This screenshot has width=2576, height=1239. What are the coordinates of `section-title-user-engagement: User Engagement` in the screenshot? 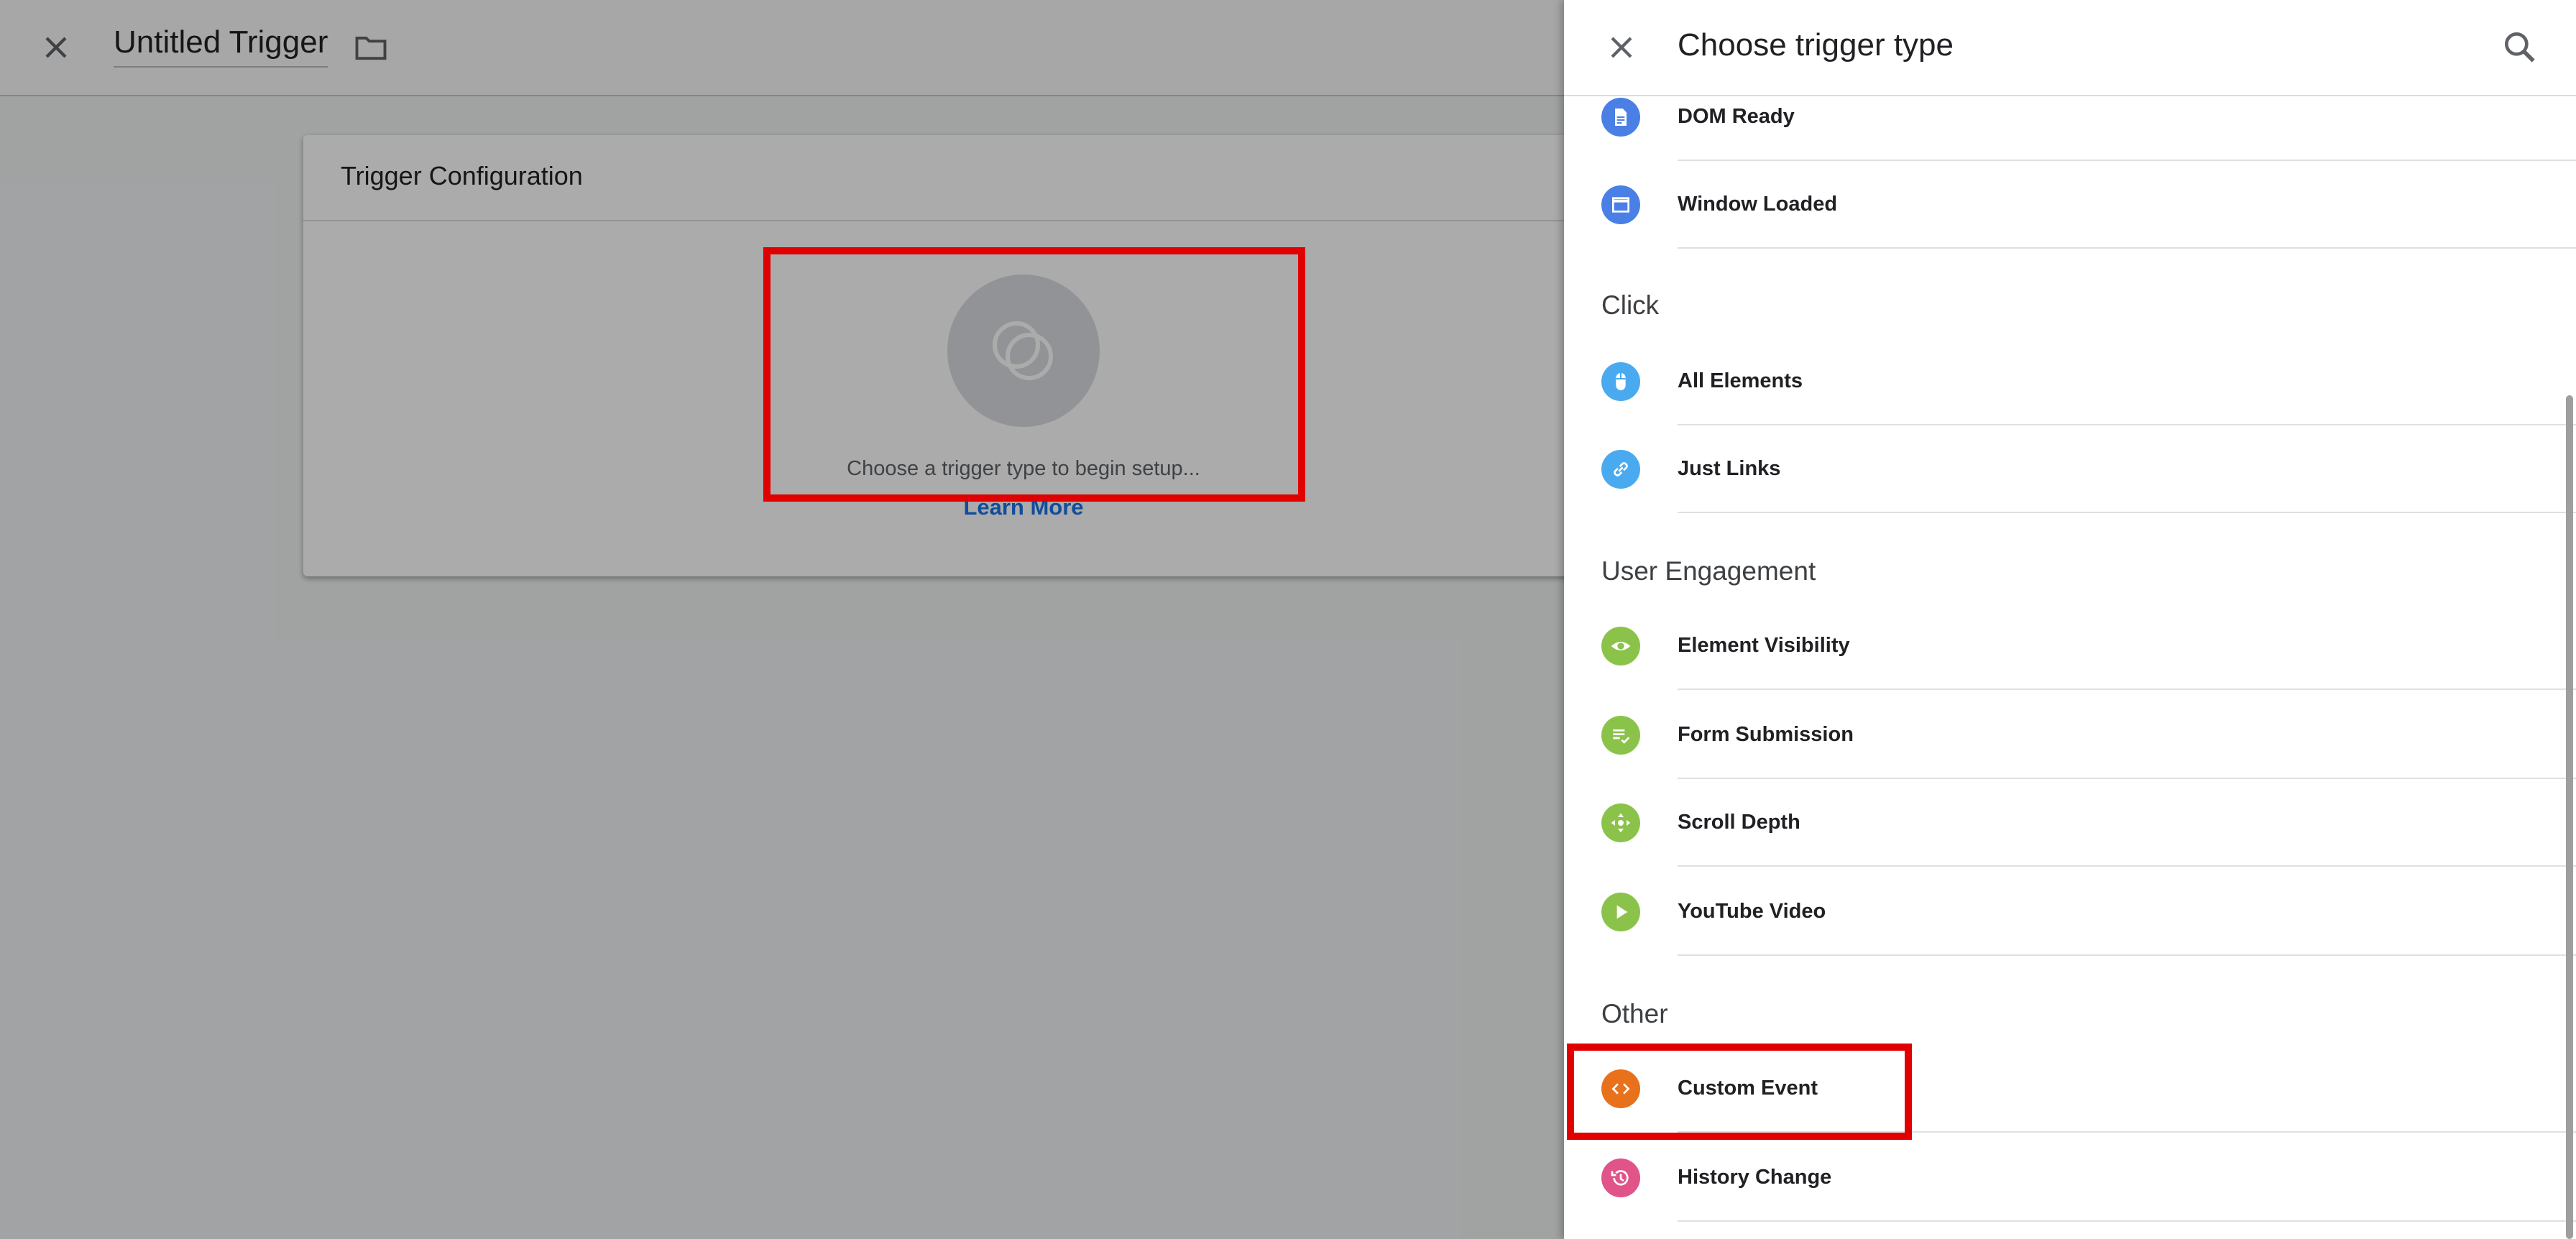 It's located at (1708, 571).